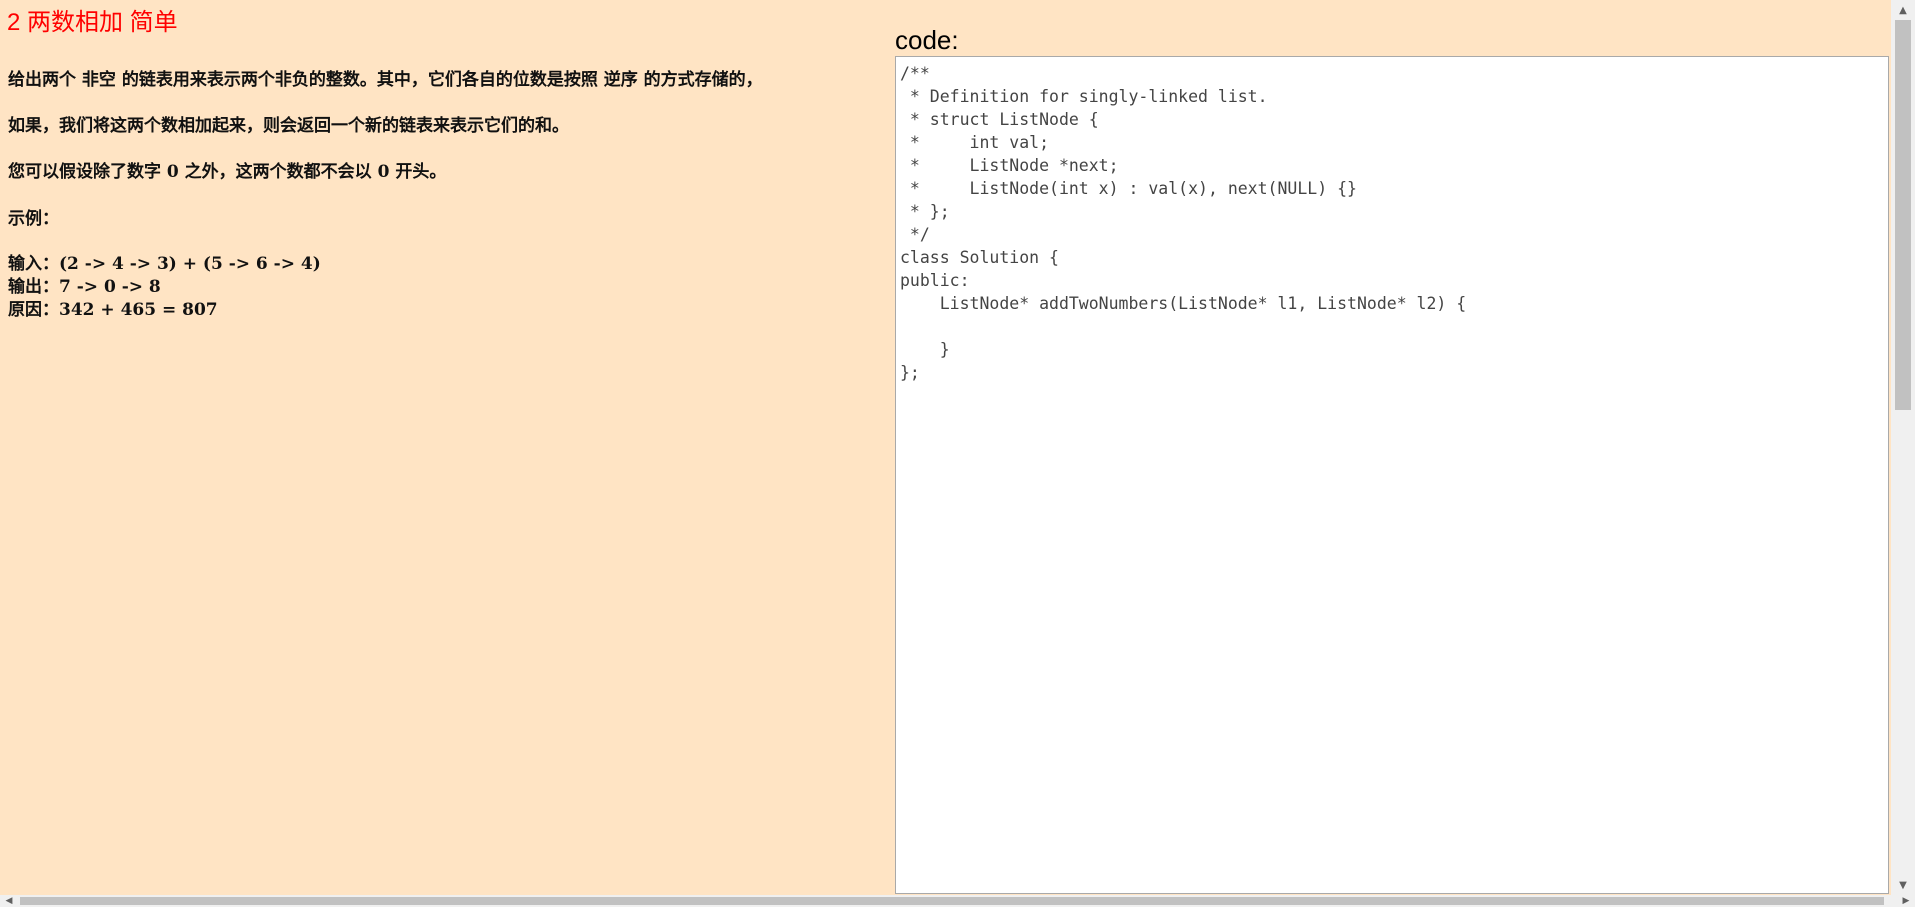 The height and width of the screenshot is (907, 1915). Describe the element at coordinates (1903, 885) in the screenshot. I see `scroll-down-arrow-icon: ▼` at that location.